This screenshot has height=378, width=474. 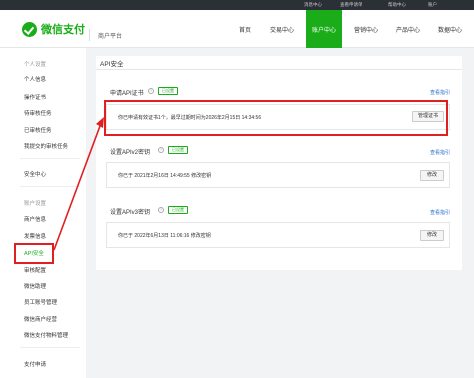 What do you see at coordinates (35, 270) in the screenshot?
I see `sidebar-item-review-config: 审核配置` at bounding box center [35, 270].